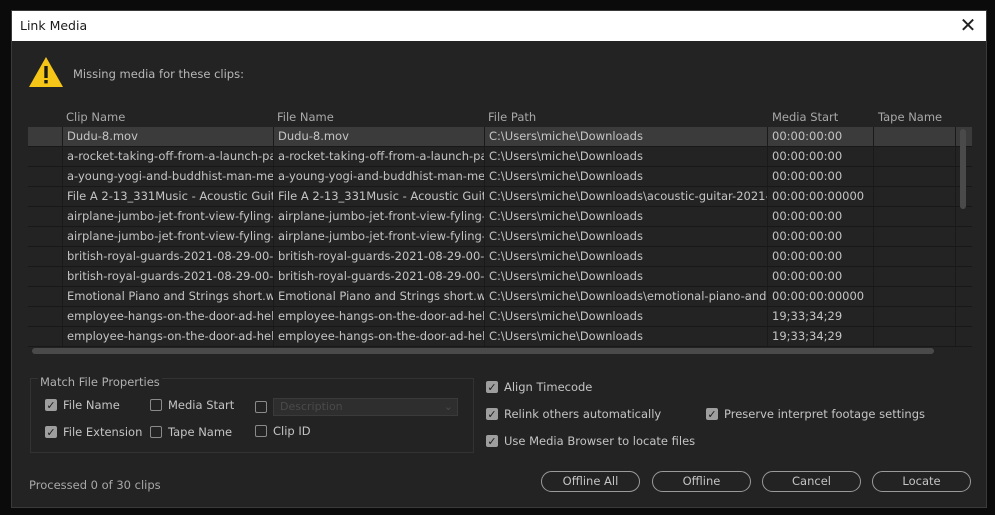 The image size is (995, 515). Describe the element at coordinates (821, 336) in the screenshot. I see `media-start-cell: 19;33;34;29` at that location.